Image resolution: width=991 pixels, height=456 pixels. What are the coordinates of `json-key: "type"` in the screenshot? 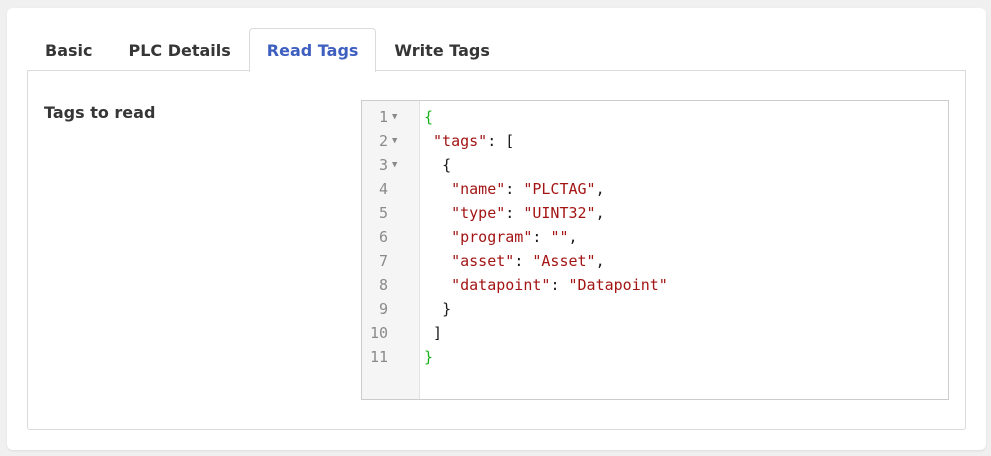 It's located at (478, 213).